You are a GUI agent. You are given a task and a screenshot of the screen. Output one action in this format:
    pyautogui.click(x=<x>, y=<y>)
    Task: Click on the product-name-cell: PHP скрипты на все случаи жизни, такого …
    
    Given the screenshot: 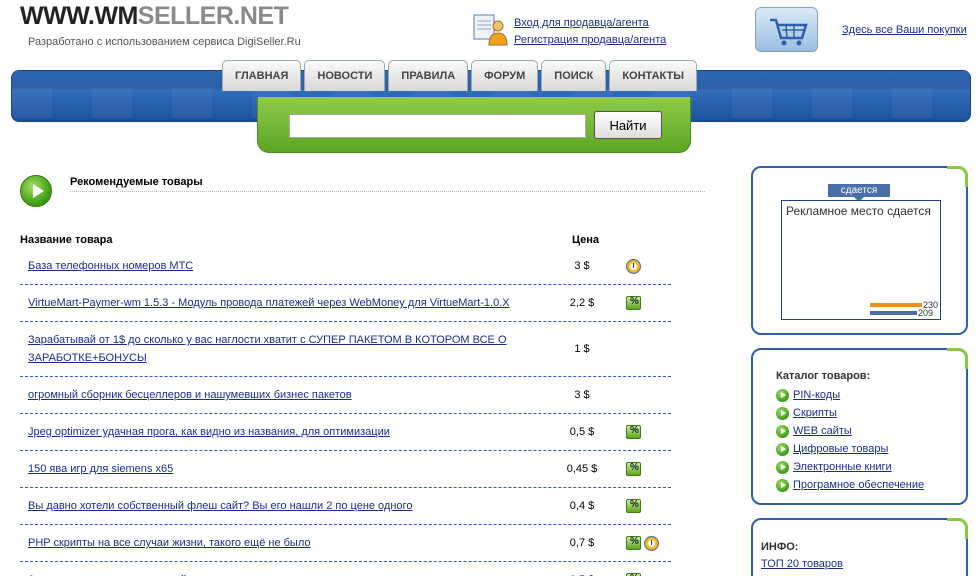 What is the action you would take?
    pyautogui.click(x=284, y=543)
    